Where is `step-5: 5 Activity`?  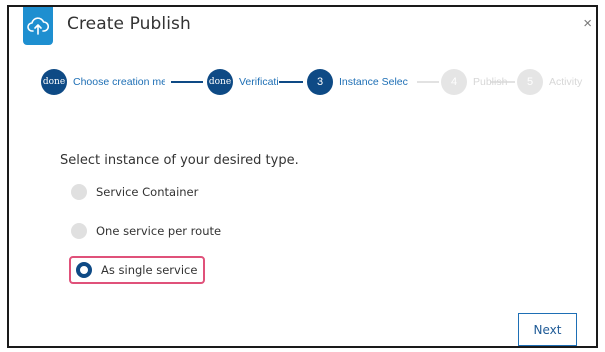
step-5: 5 Activity is located at coordinates (557, 82).